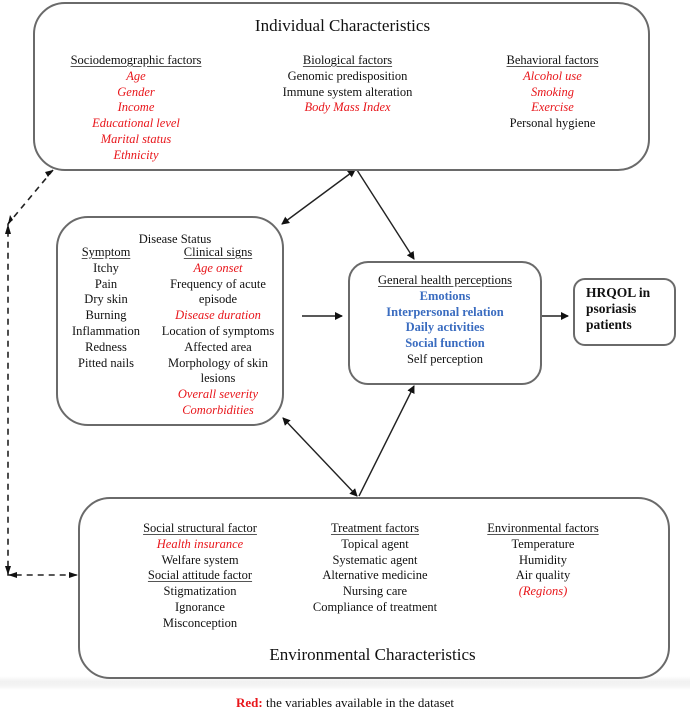 This screenshot has width=690, height=711. What do you see at coordinates (320, 457) in the screenshot?
I see `arrow-disease-environmental` at bounding box center [320, 457].